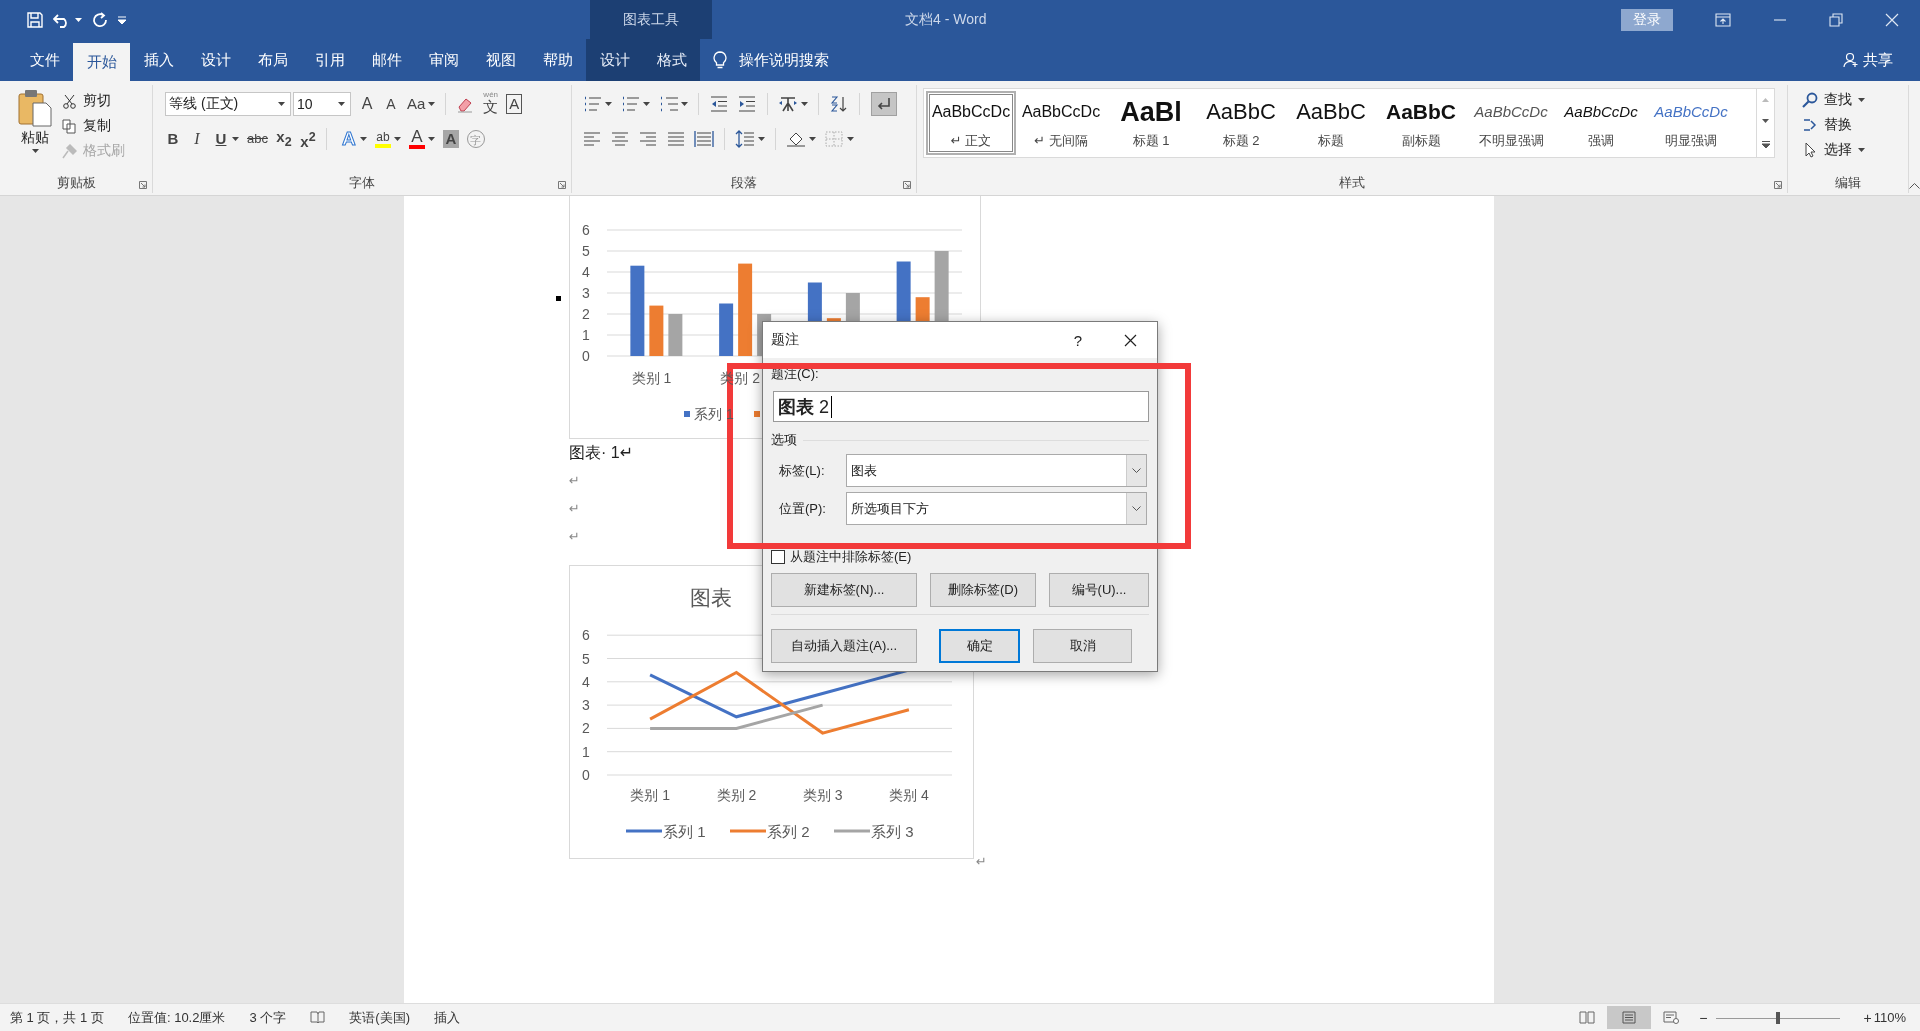 This screenshot has width=1920, height=1031. I want to click on close-icon, so click(1130, 340).